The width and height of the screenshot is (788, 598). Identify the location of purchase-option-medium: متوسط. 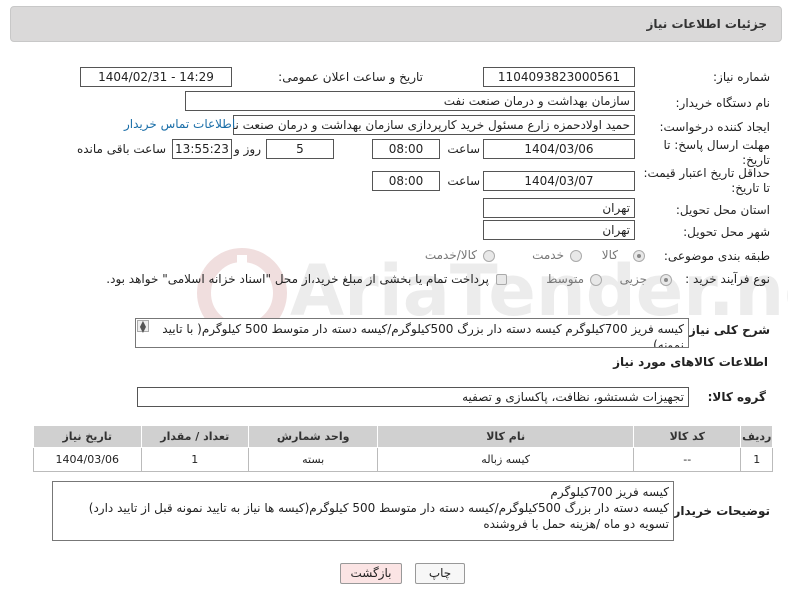
(565, 279).